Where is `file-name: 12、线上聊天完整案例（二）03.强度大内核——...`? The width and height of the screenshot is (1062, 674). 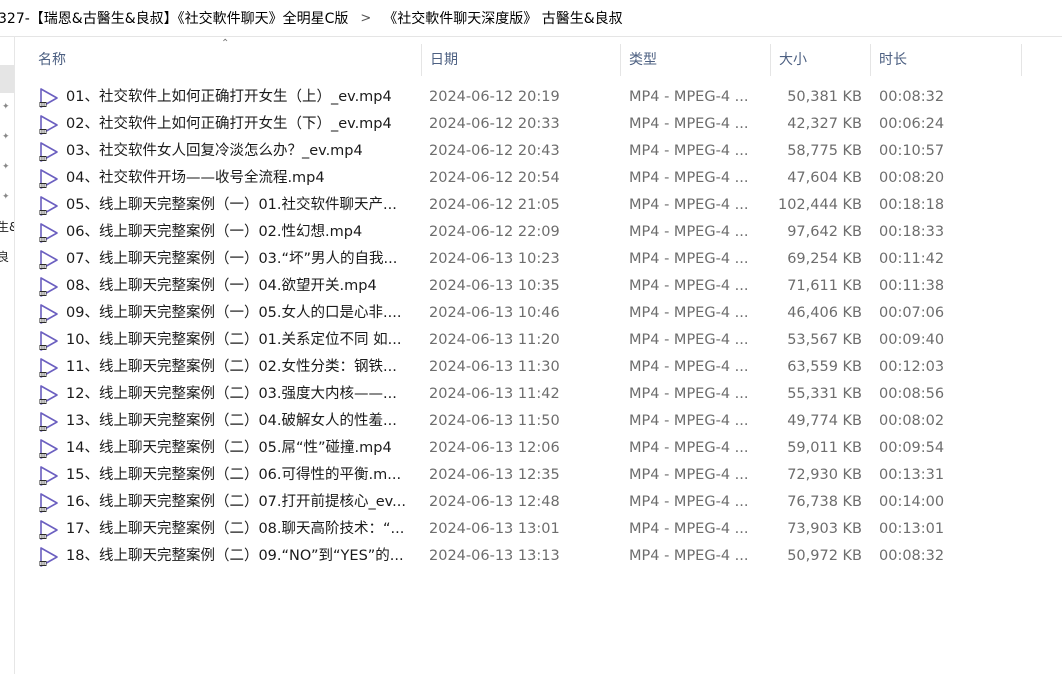
file-name: 12、线上聊天完整案例（二）03.强度大内核——... is located at coordinates (231, 394).